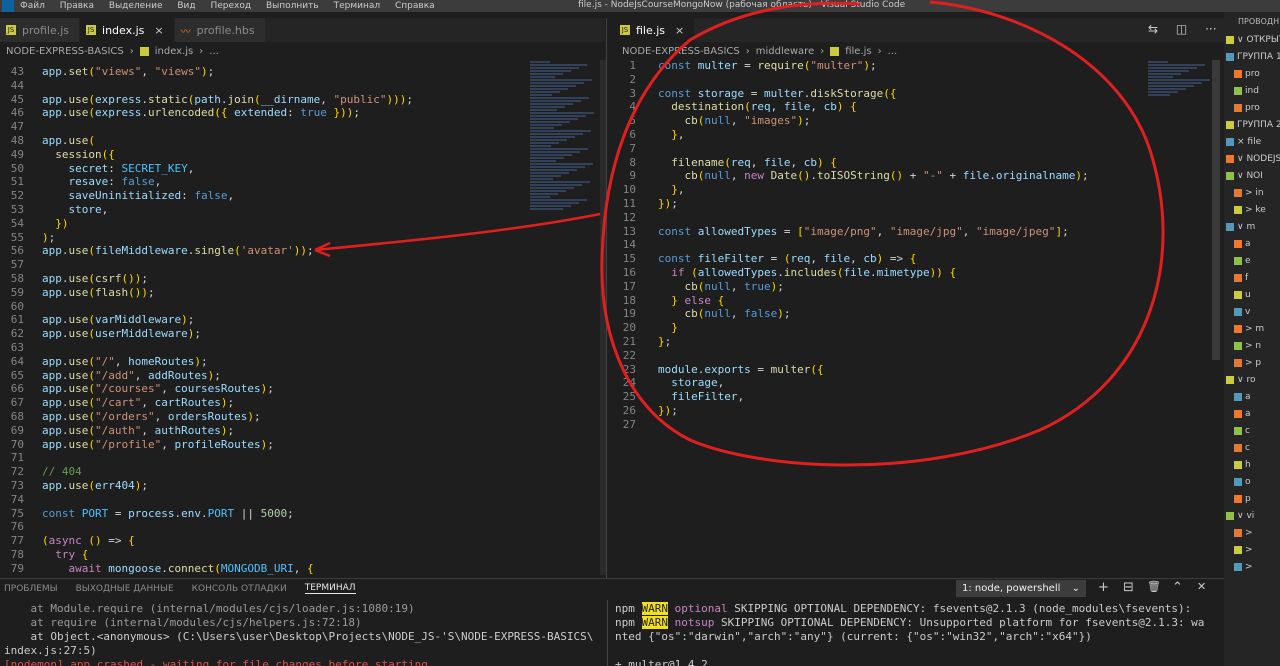  What do you see at coordinates (1252, 40) in the screenshot?
I see `explorer-item: ∨ ОТКРЫТЫ` at bounding box center [1252, 40].